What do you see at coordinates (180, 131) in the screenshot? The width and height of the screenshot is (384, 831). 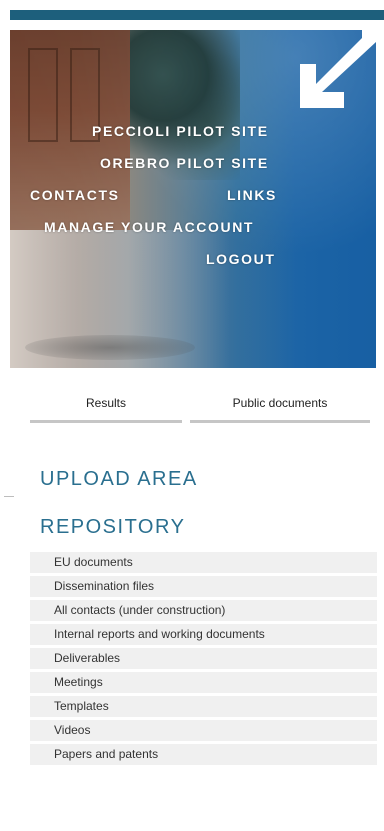 I see `nav-peccioli-pilot-site: PECCIOLI PILOT SITE` at bounding box center [180, 131].